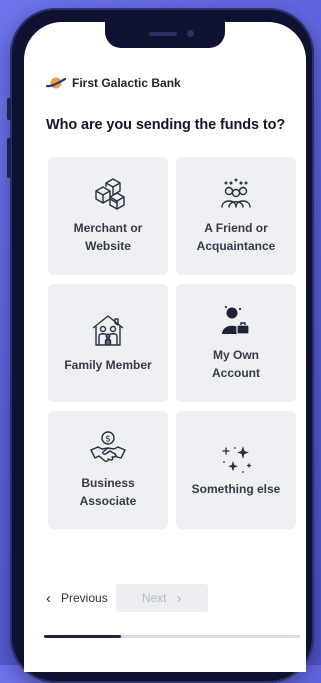  I want to click on option-something-else: Something else, so click(236, 470).